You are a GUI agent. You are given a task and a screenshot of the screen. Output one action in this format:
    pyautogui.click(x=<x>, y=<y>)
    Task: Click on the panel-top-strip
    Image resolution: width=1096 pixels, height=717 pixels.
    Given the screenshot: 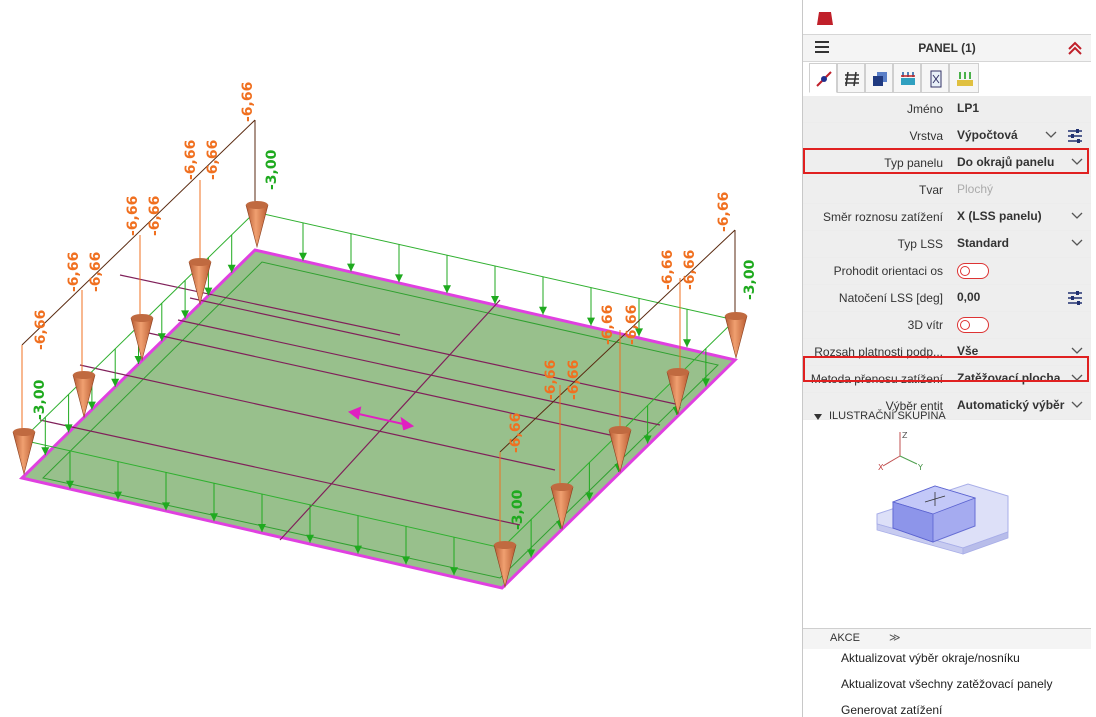 What is the action you would take?
    pyautogui.click(x=947, y=17)
    